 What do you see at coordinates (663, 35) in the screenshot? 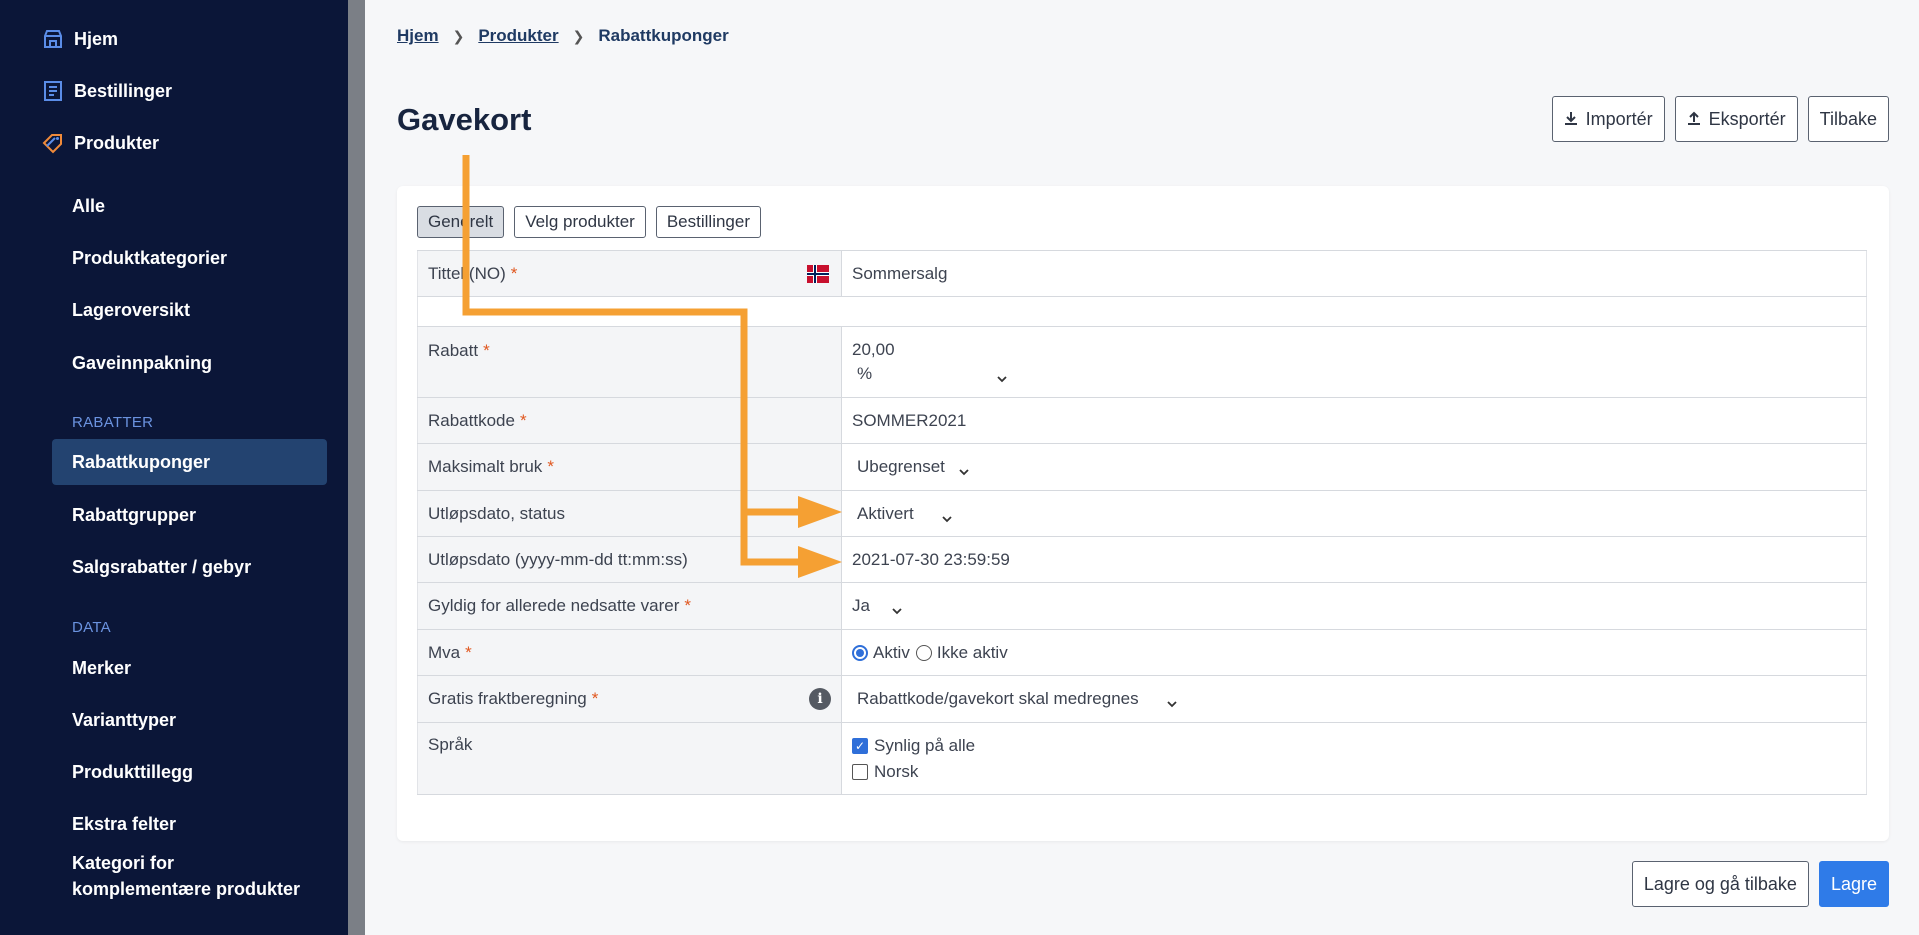
I see `breadcrumb-current: Rabattkuponger` at bounding box center [663, 35].